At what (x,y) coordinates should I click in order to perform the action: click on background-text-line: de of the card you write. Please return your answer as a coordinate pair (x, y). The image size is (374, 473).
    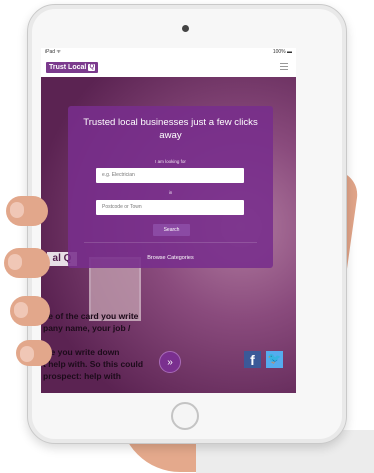
    Looking at the image, I should click on (91, 316).